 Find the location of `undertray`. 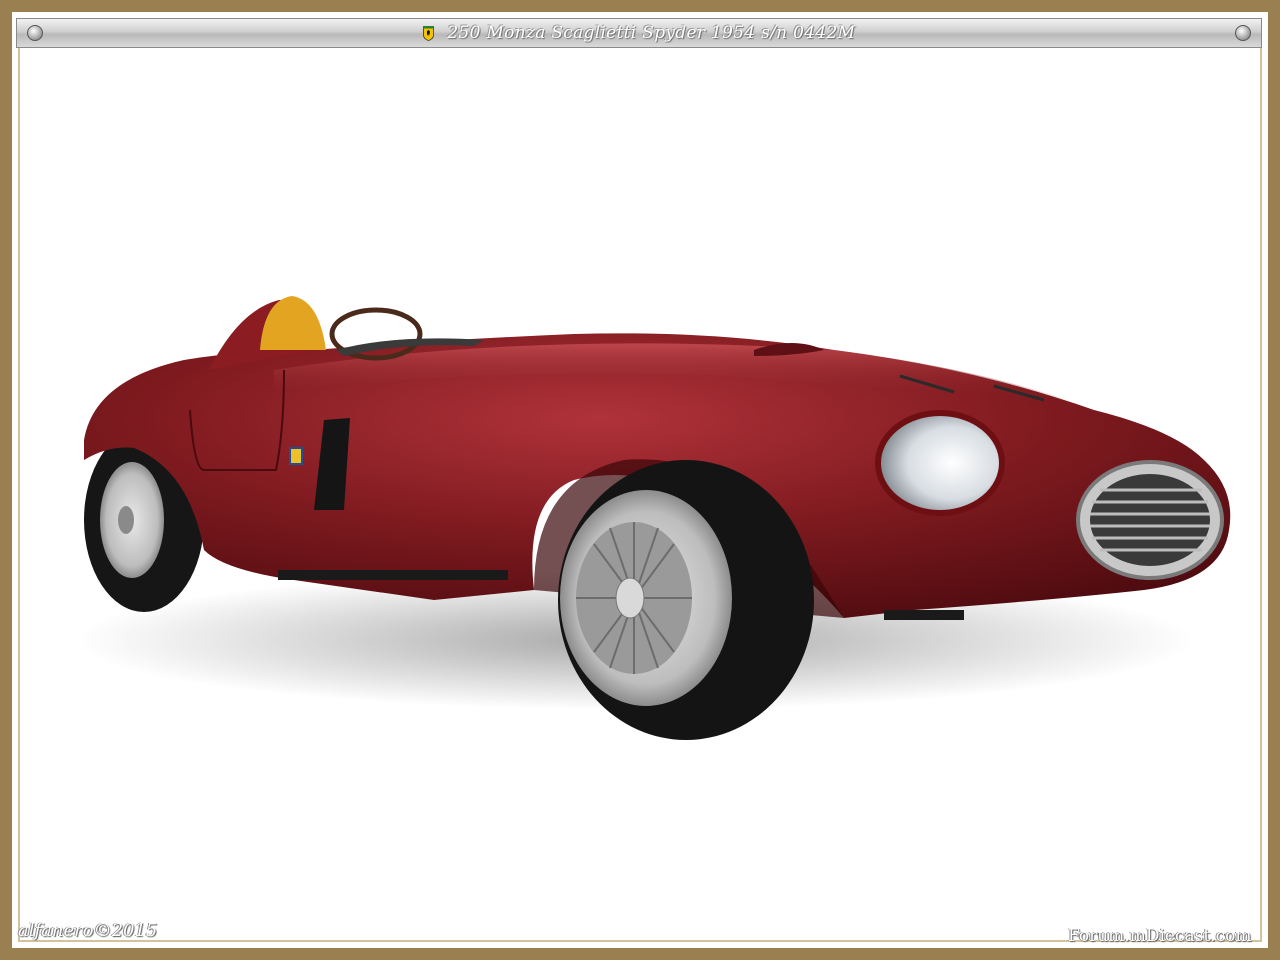

undertray is located at coordinates (393, 575).